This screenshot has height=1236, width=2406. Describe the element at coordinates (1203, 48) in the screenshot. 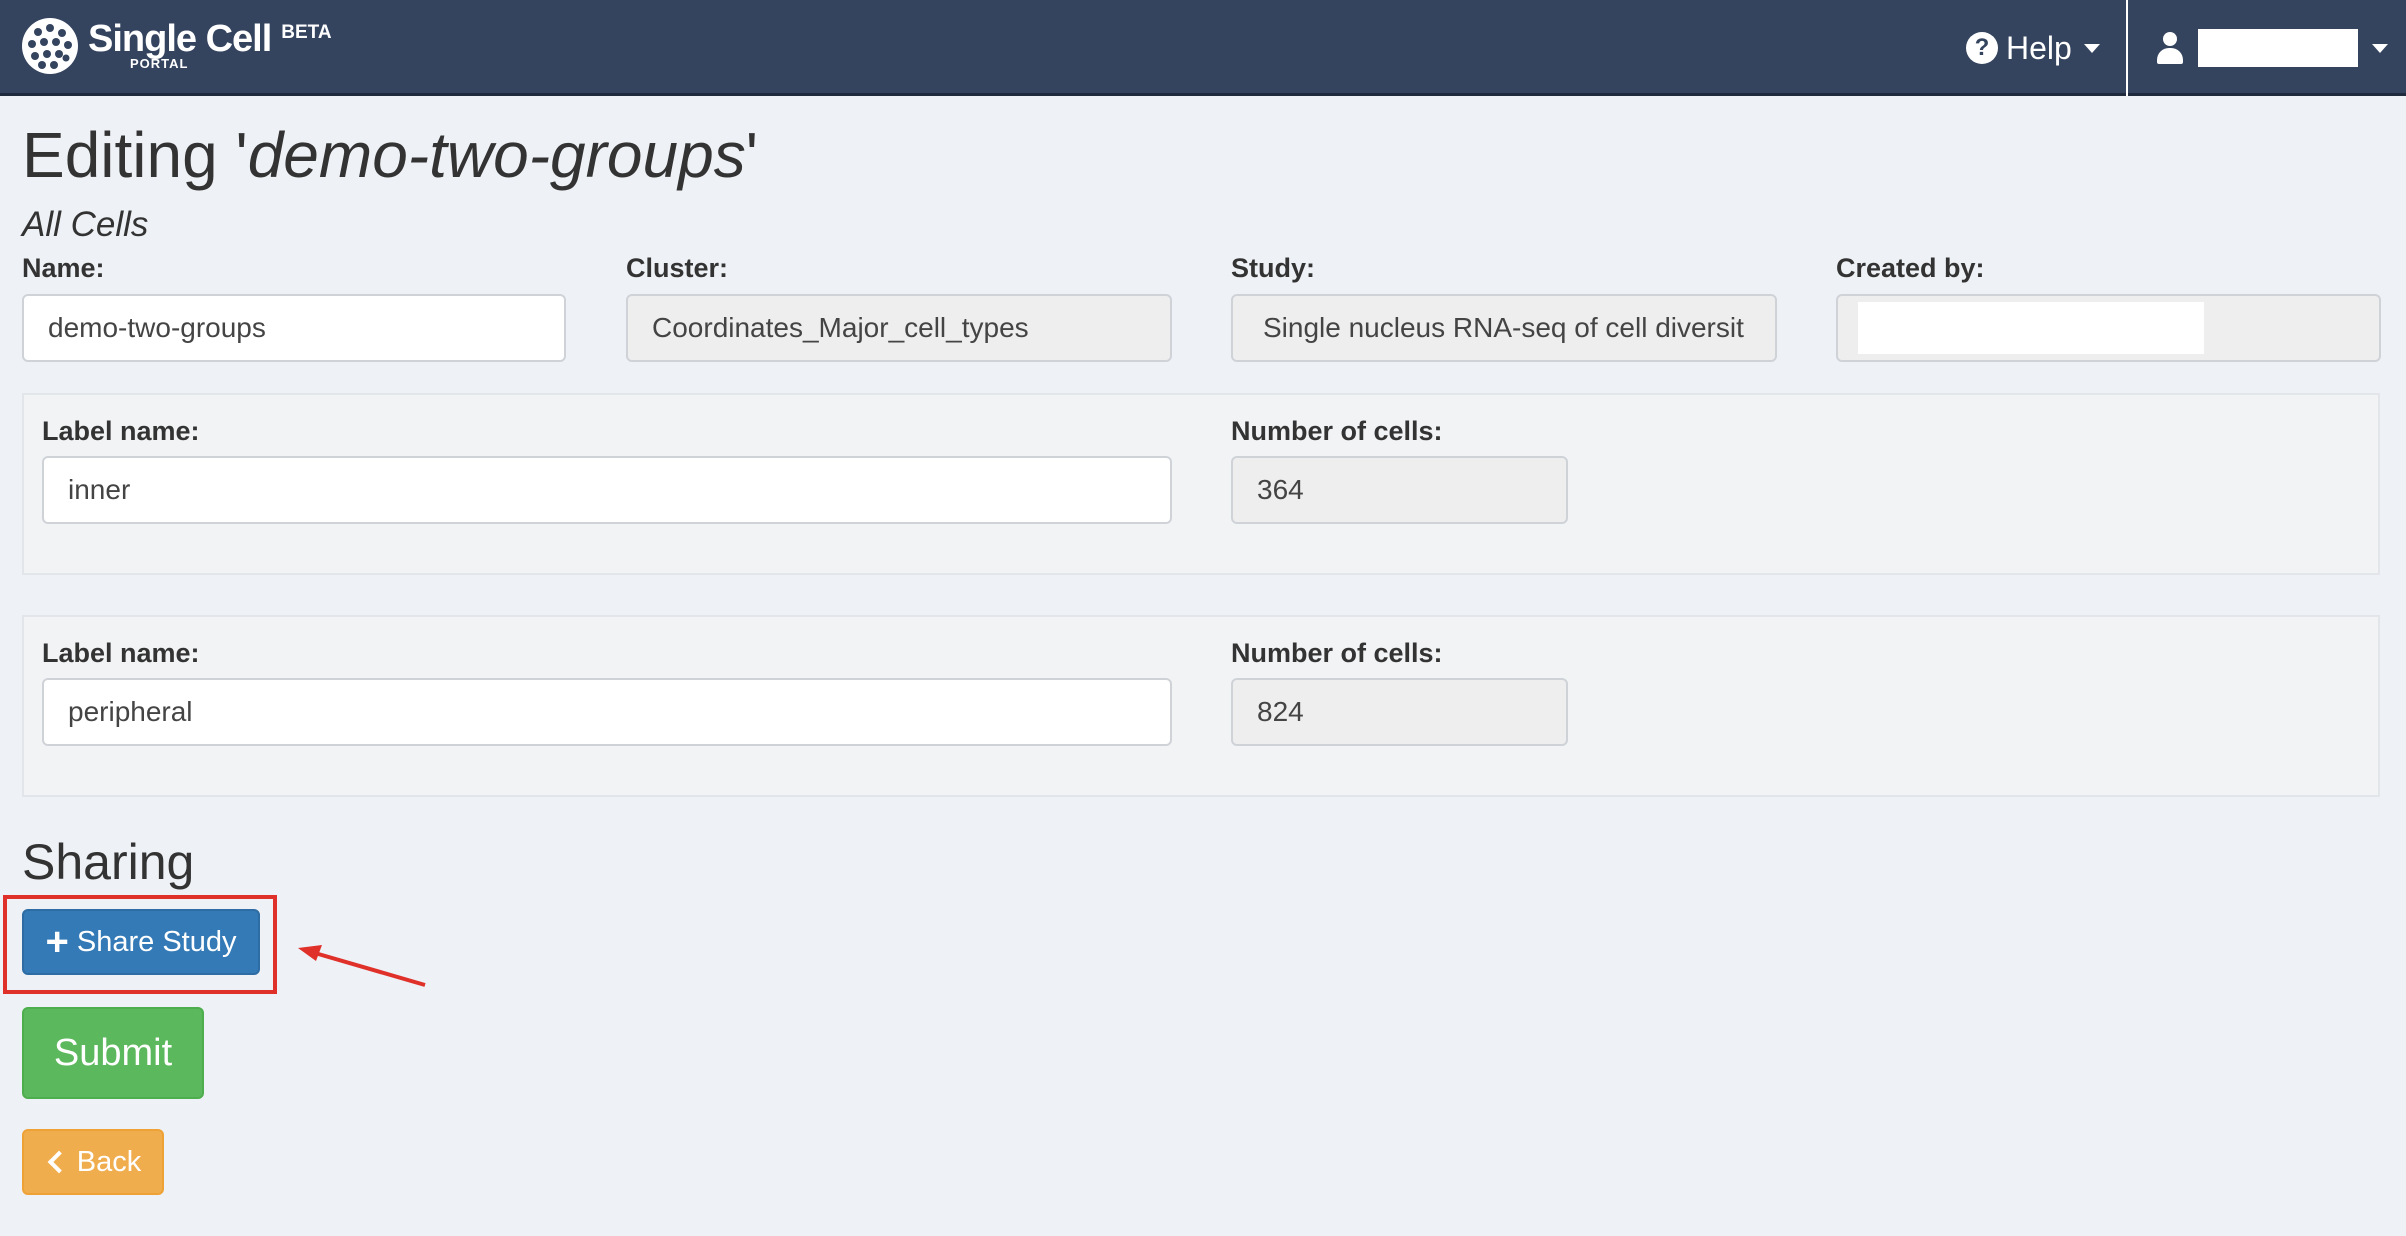

I see `navbar: Single Cell PORTAL BETA ? Help` at that location.